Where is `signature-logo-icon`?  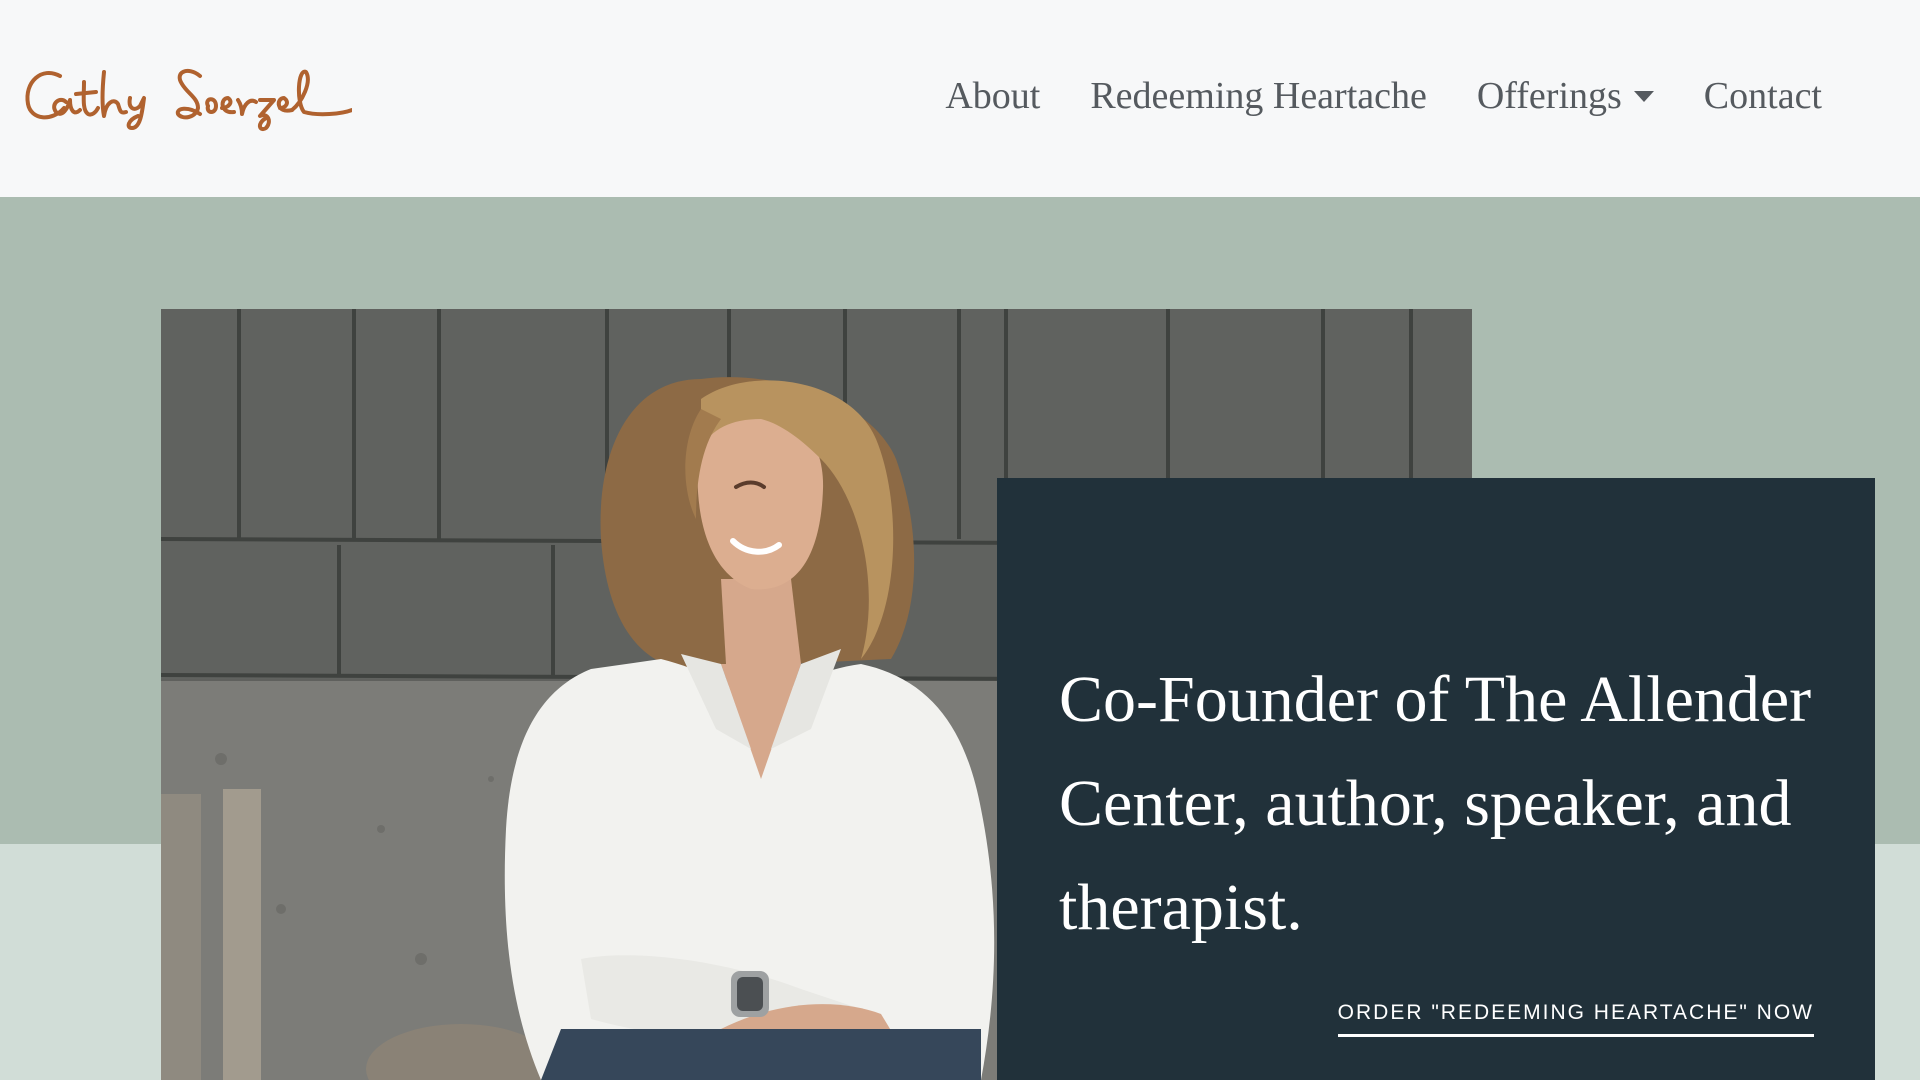
signature-logo-icon is located at coordinates (188, 99).